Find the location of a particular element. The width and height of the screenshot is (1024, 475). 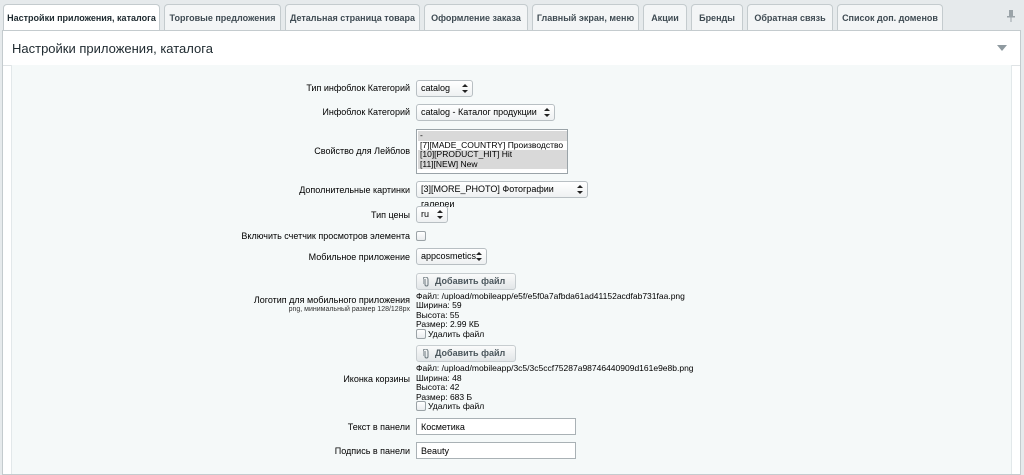

logo-size: Размер: 2.99 КБ is located at coordinates (448, 324).